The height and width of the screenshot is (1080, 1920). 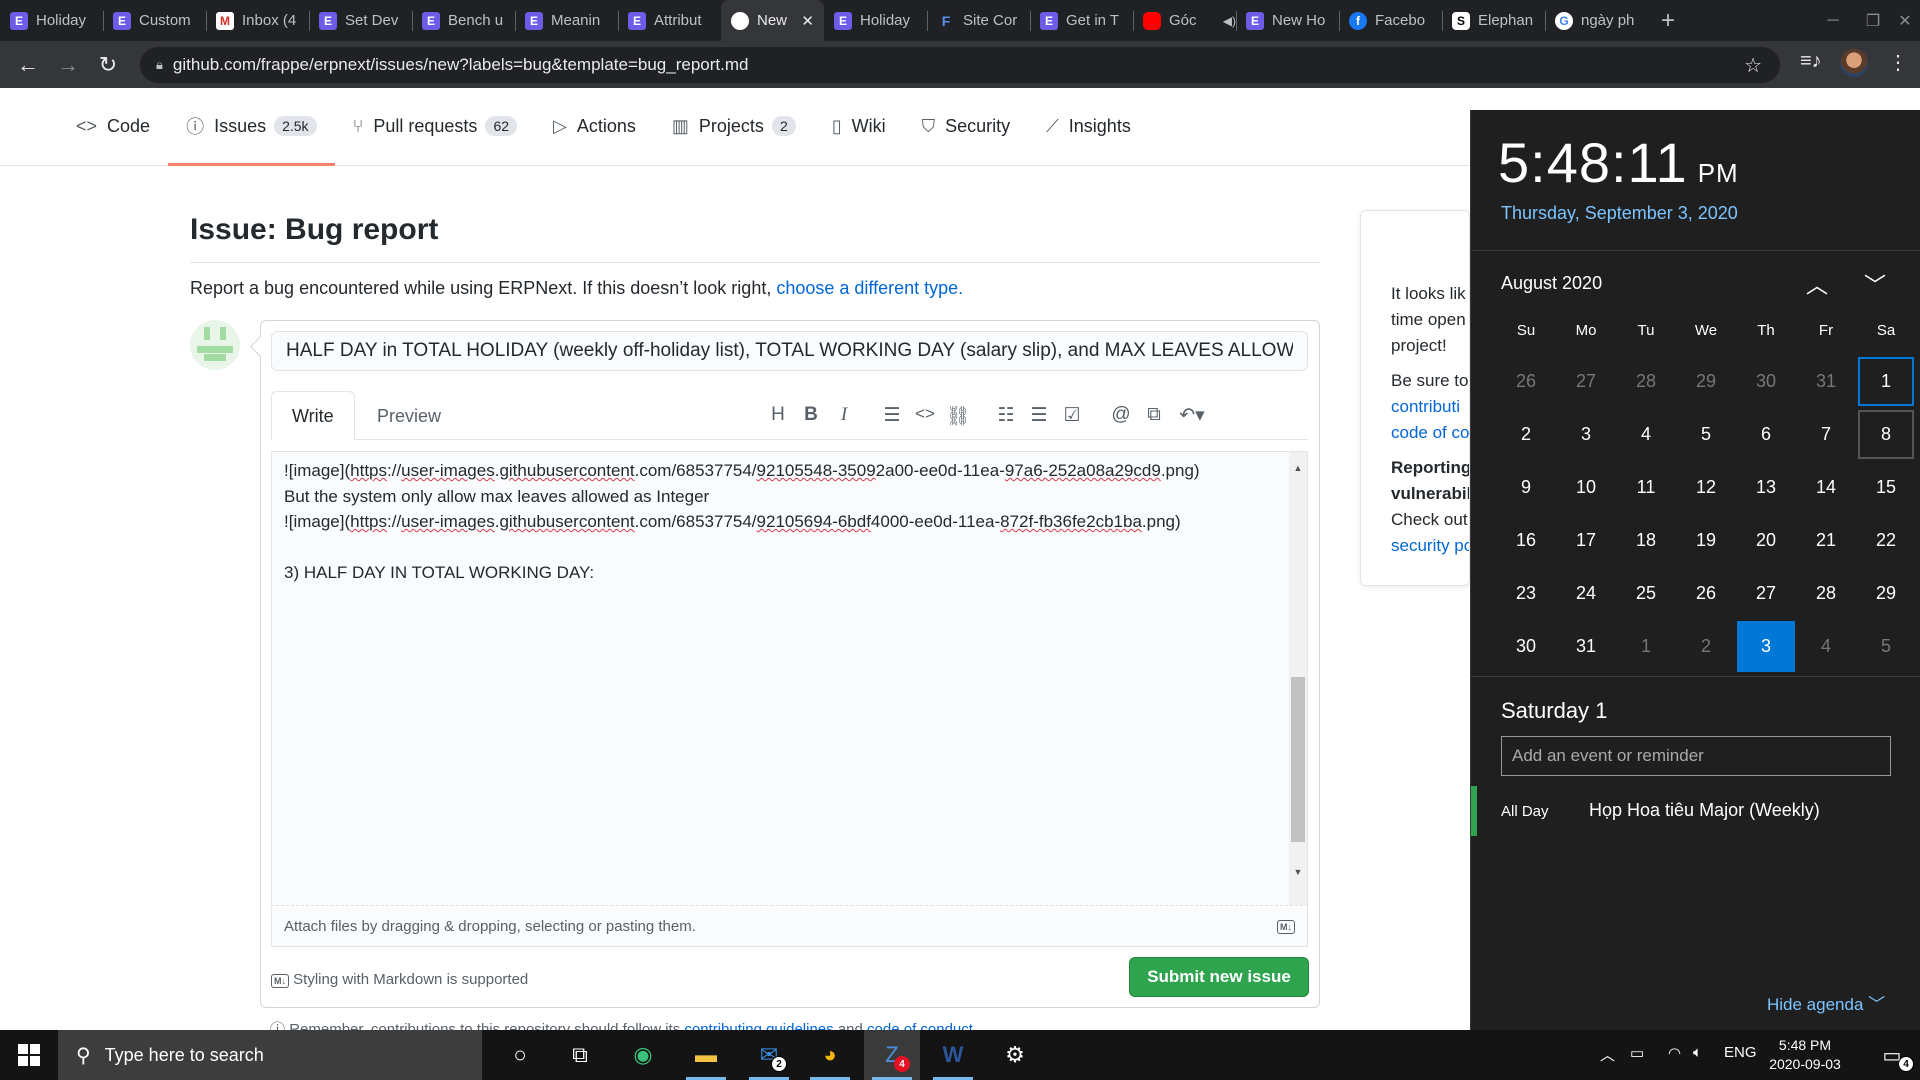 I want to click on browser-tab: E Bench u, so click(x=463, y=20).